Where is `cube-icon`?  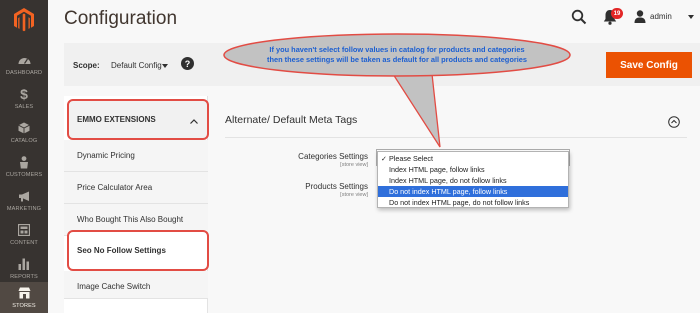 cube-icon is located at coordinates (24, 128).